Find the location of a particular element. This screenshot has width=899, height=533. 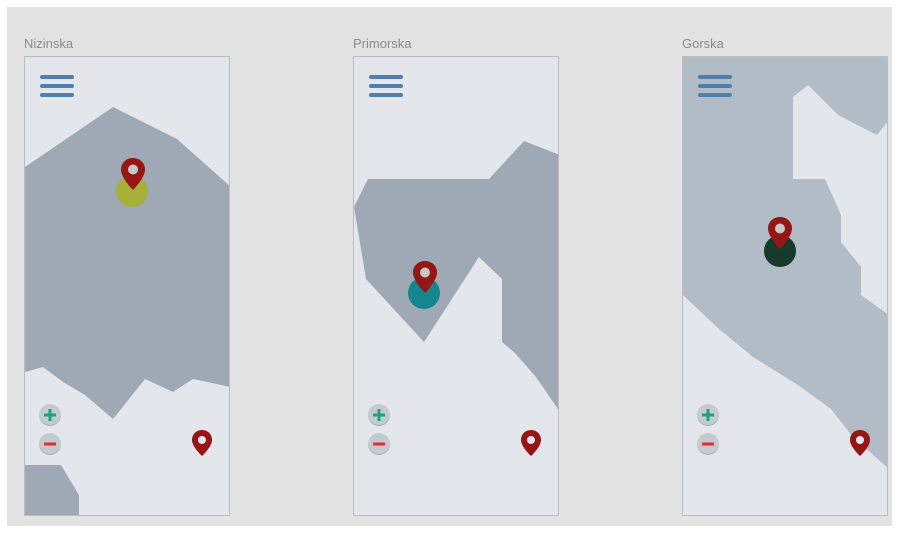

panel-title-nizinska: Nizinska is located at coordinates (49, 43).